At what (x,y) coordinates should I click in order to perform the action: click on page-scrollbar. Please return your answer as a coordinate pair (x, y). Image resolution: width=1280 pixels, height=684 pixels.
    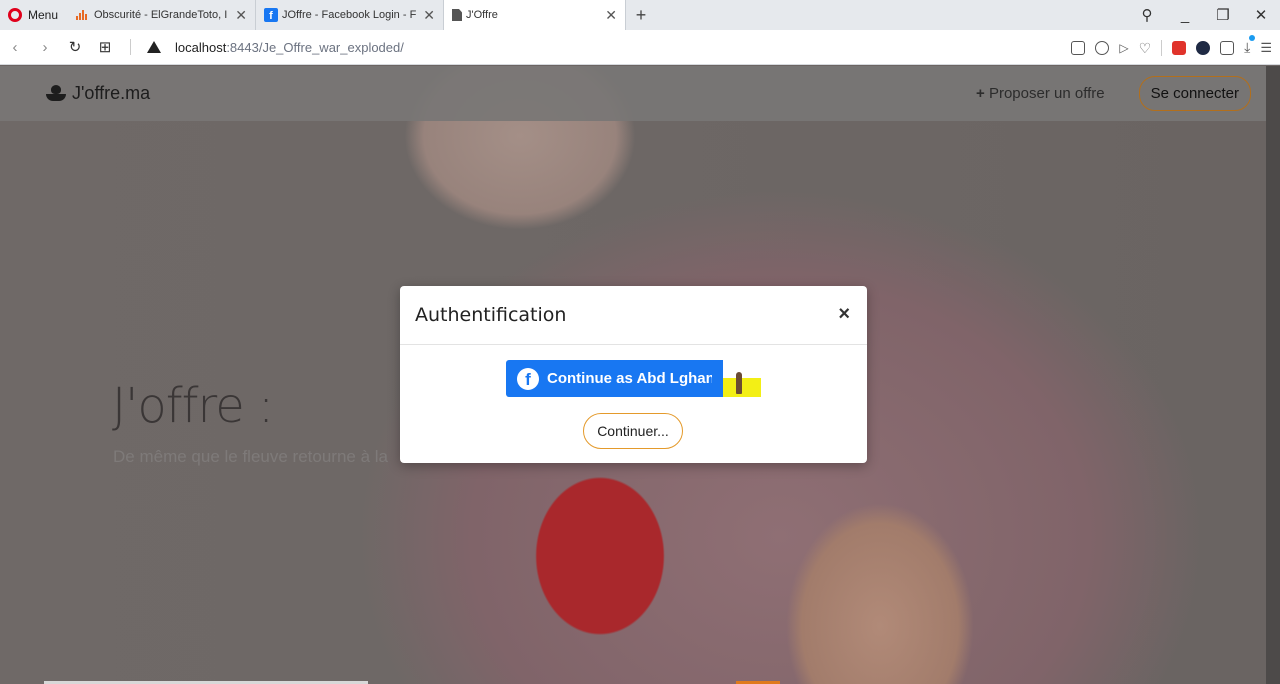
    Looking at the image, I should click on (1273, 375).